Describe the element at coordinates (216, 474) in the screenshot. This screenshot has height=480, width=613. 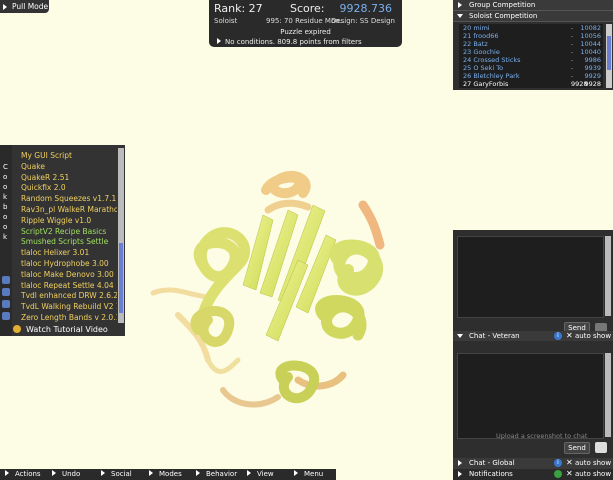
I see `behavior-menu: Behavior` at that location.